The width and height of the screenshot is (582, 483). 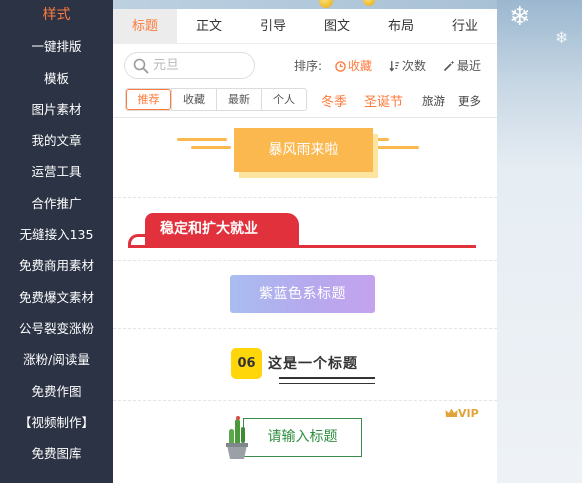 What do you see at coordinates (305, 229) in the screenshot?
I see `style-card-red-tab: 稳定和扩大就业` at bounding box center [305, 229].